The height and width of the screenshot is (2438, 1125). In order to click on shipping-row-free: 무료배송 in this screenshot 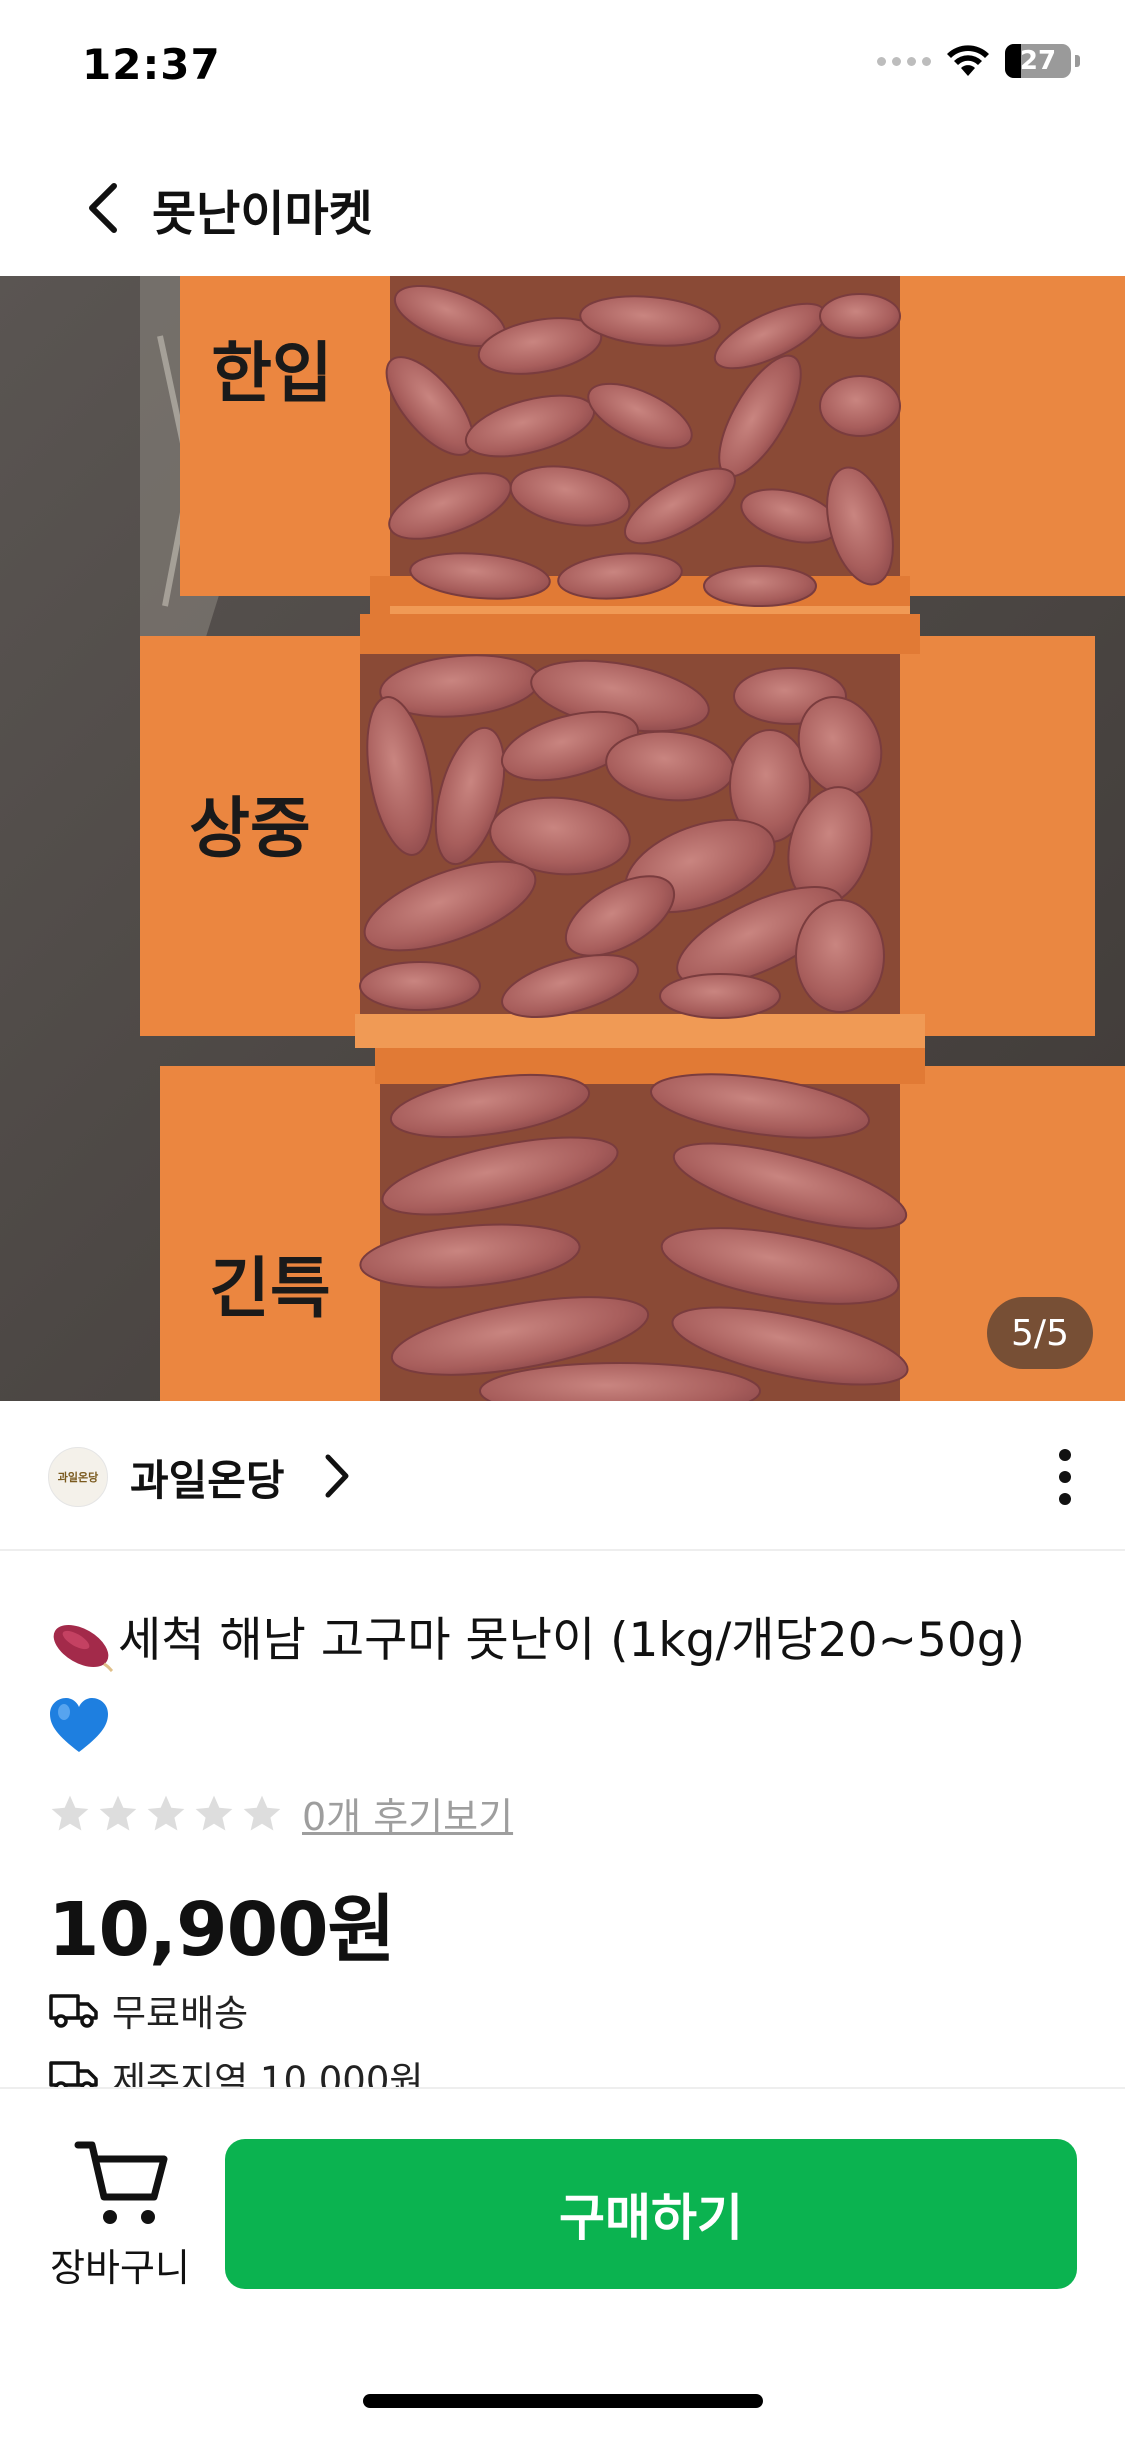, I will do `click(148, 2010)`.